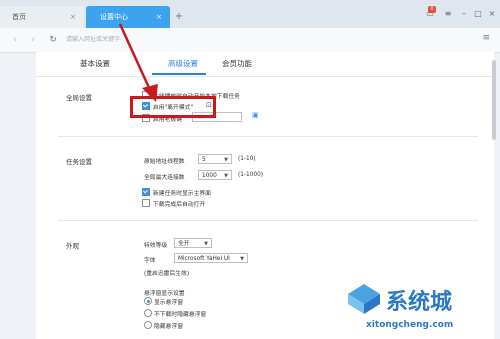 The width and height of the screenshot is (500, 339). Describe the element at coordinates (251, 175) in the screenshot. I see `max-connections-range: (1-1000)` at that location.